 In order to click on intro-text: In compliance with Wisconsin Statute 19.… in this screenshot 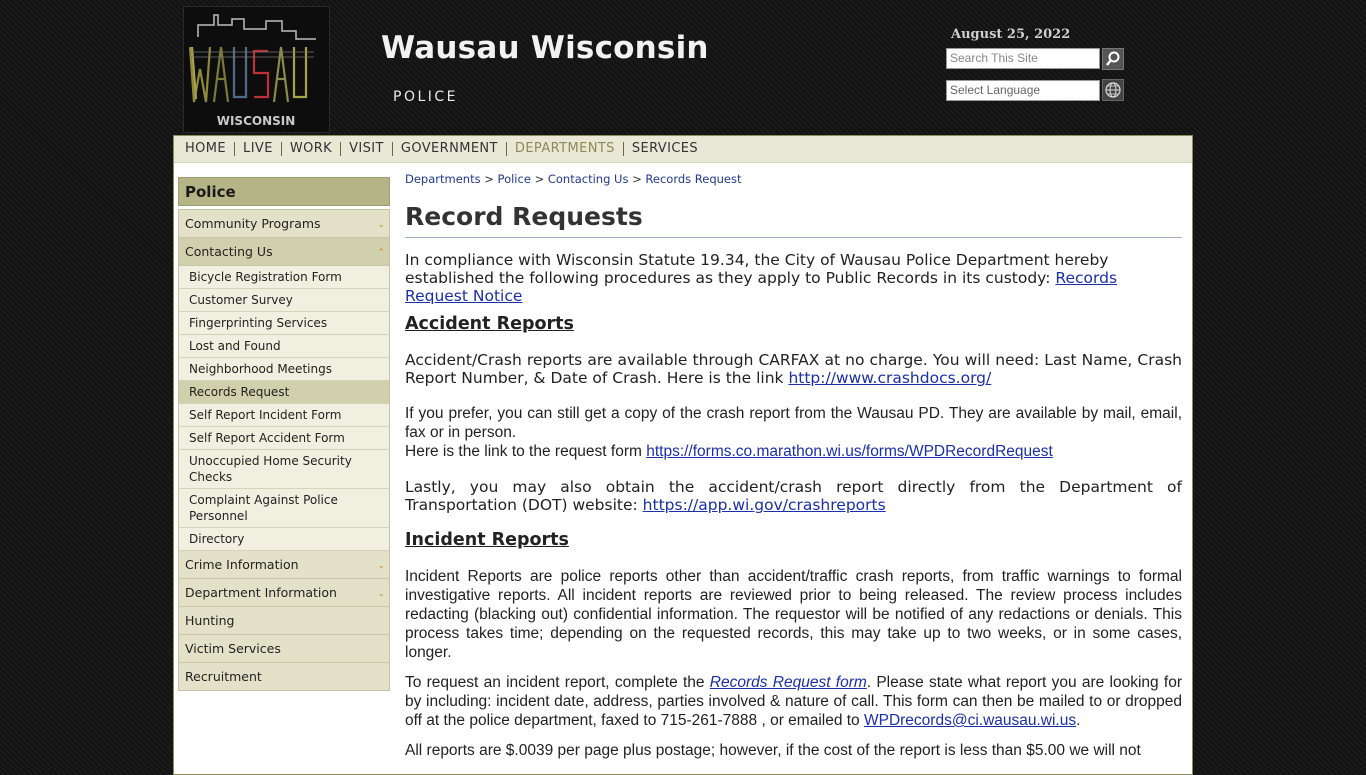, I will do `click(757, 269)`.